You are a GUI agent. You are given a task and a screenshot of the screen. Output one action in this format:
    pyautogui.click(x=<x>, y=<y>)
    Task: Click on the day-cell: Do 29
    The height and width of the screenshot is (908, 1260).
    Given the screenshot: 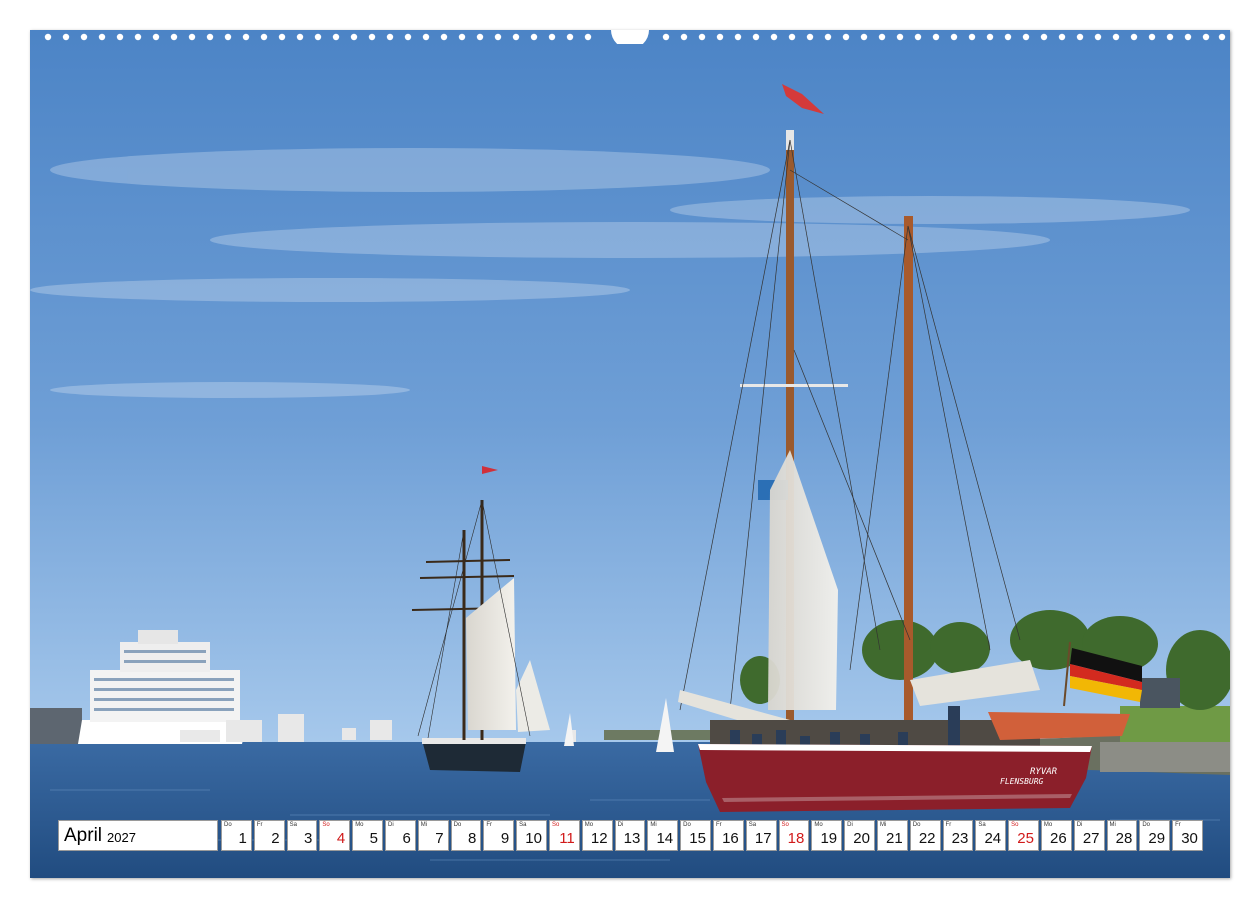 What is the action you would take?
    pyautogui.click(x=1155, y=835)
    